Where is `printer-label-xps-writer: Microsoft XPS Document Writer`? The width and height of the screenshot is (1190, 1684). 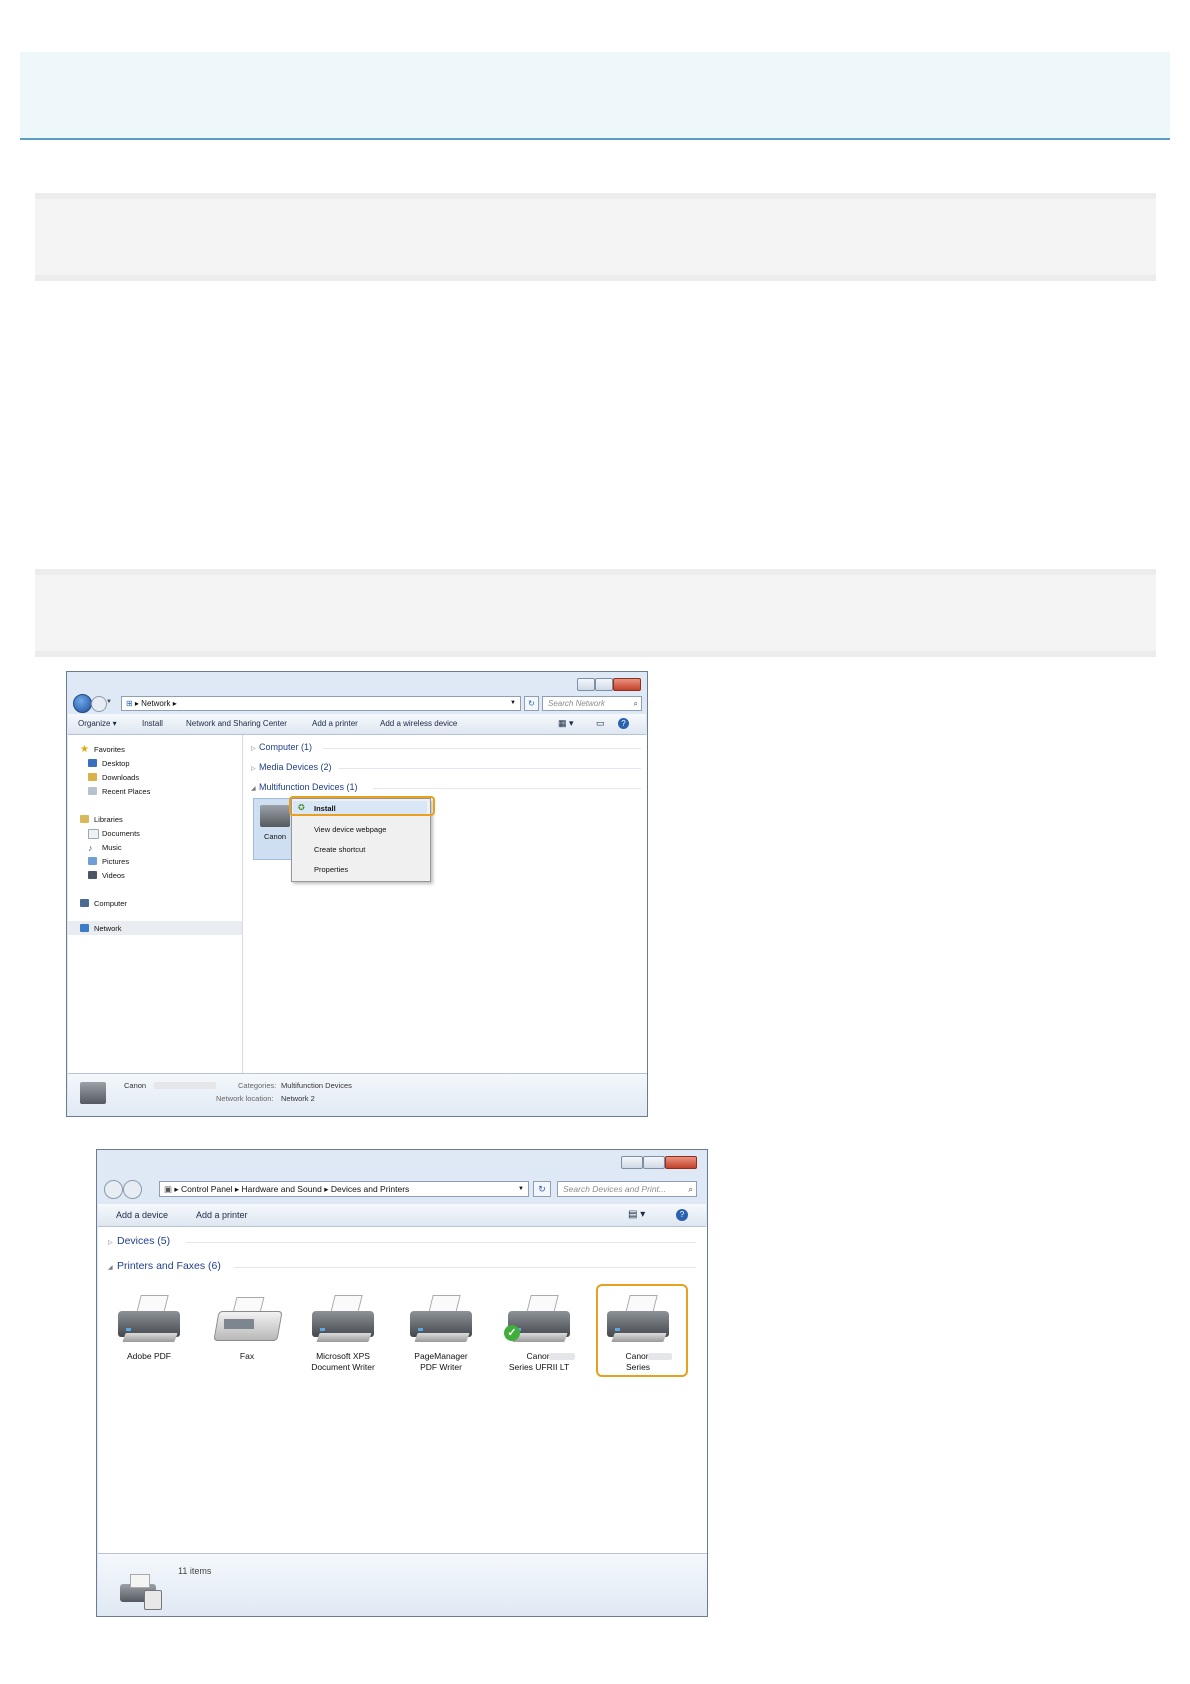 printer-label-xps-writer: Microsoft XPS Document Writer is located at coordinates (343, 1362).